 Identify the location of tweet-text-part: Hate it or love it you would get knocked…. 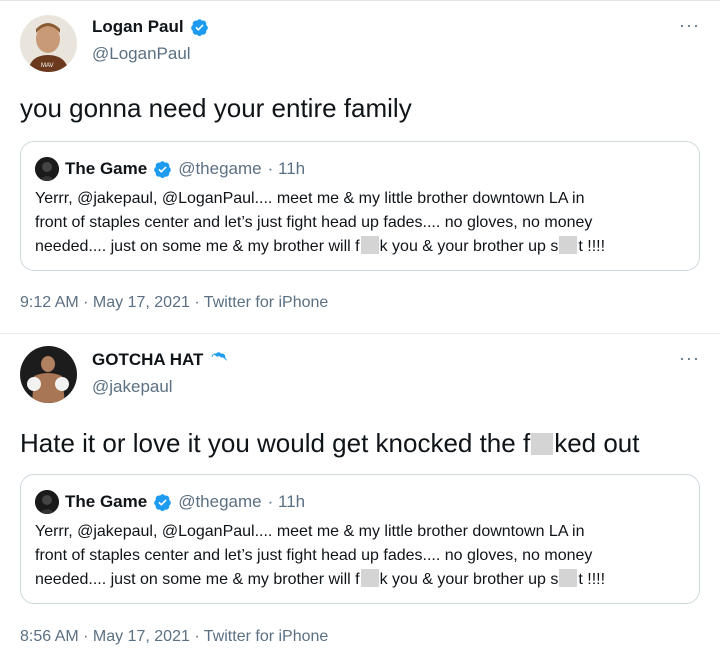
(275, 443).